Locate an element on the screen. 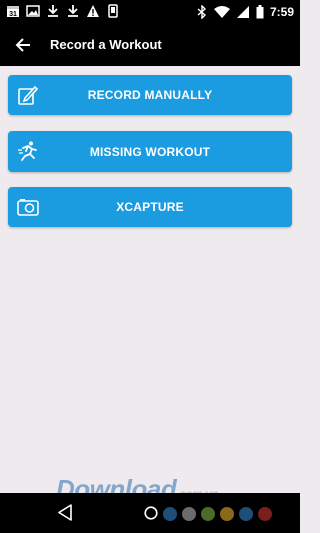 The height and width of the screenshot is (533, 320). color-dots is located at coordinates (217, 514).